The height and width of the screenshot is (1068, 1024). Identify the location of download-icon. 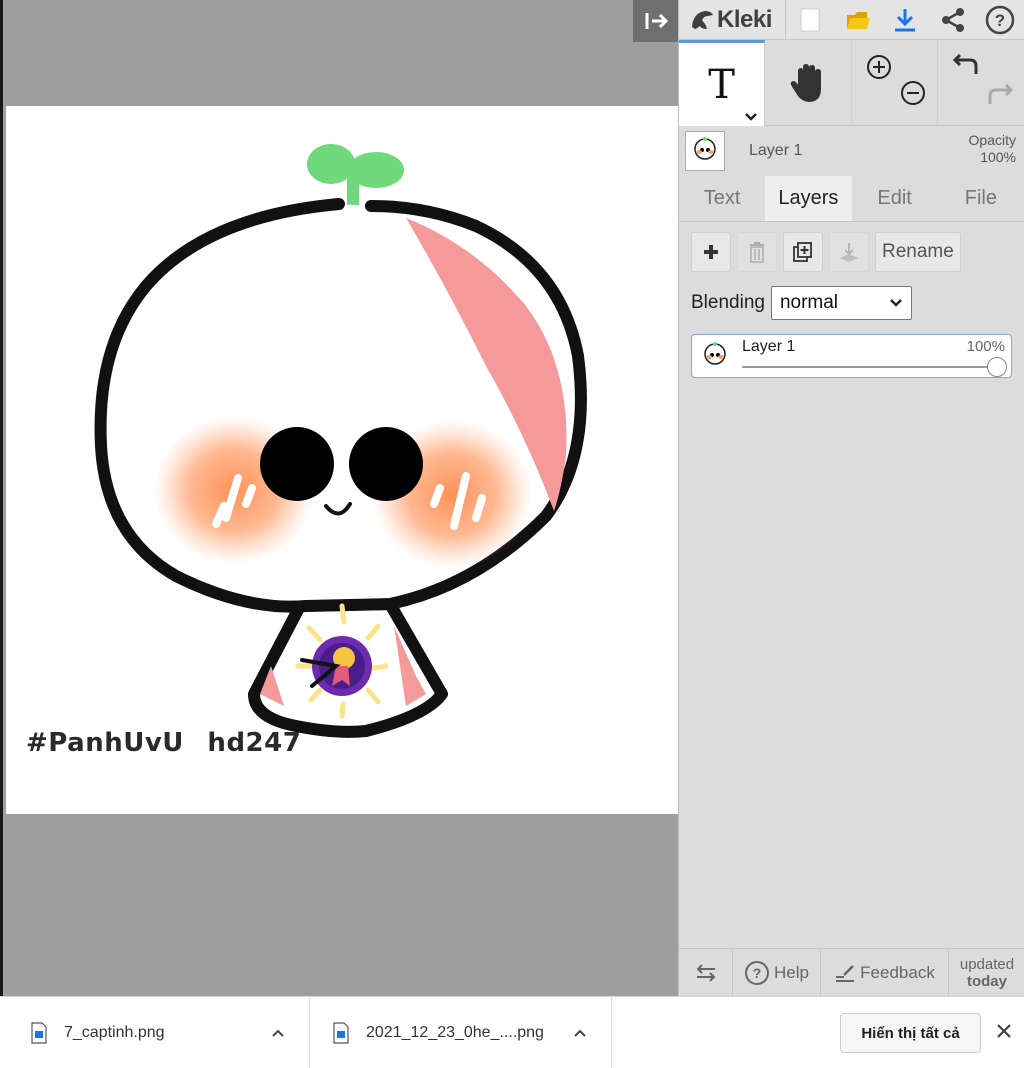
(905, 19).